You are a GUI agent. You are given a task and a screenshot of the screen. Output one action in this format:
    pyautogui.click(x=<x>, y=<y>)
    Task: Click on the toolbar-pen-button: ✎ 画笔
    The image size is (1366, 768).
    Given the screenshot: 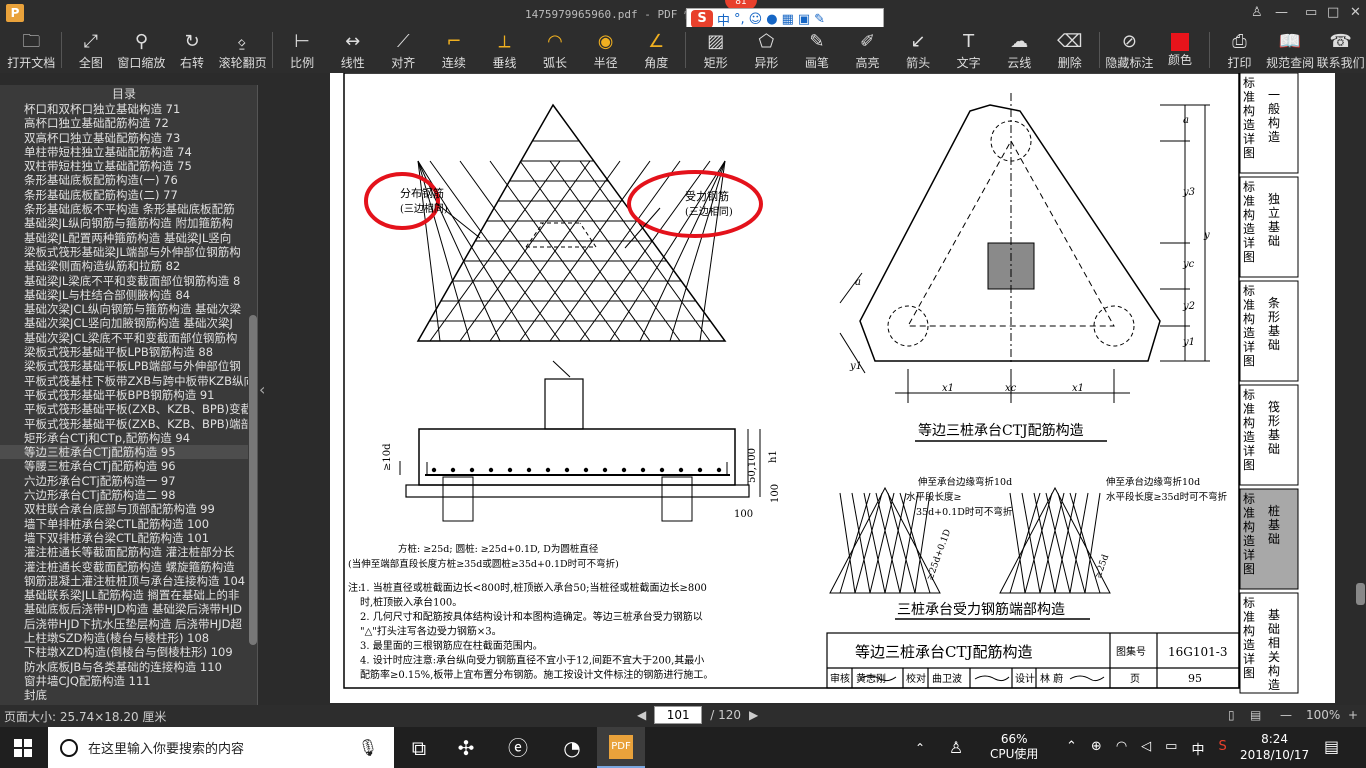 What is the action you would take?
    pyautogui.click(x=817, y=50)
    